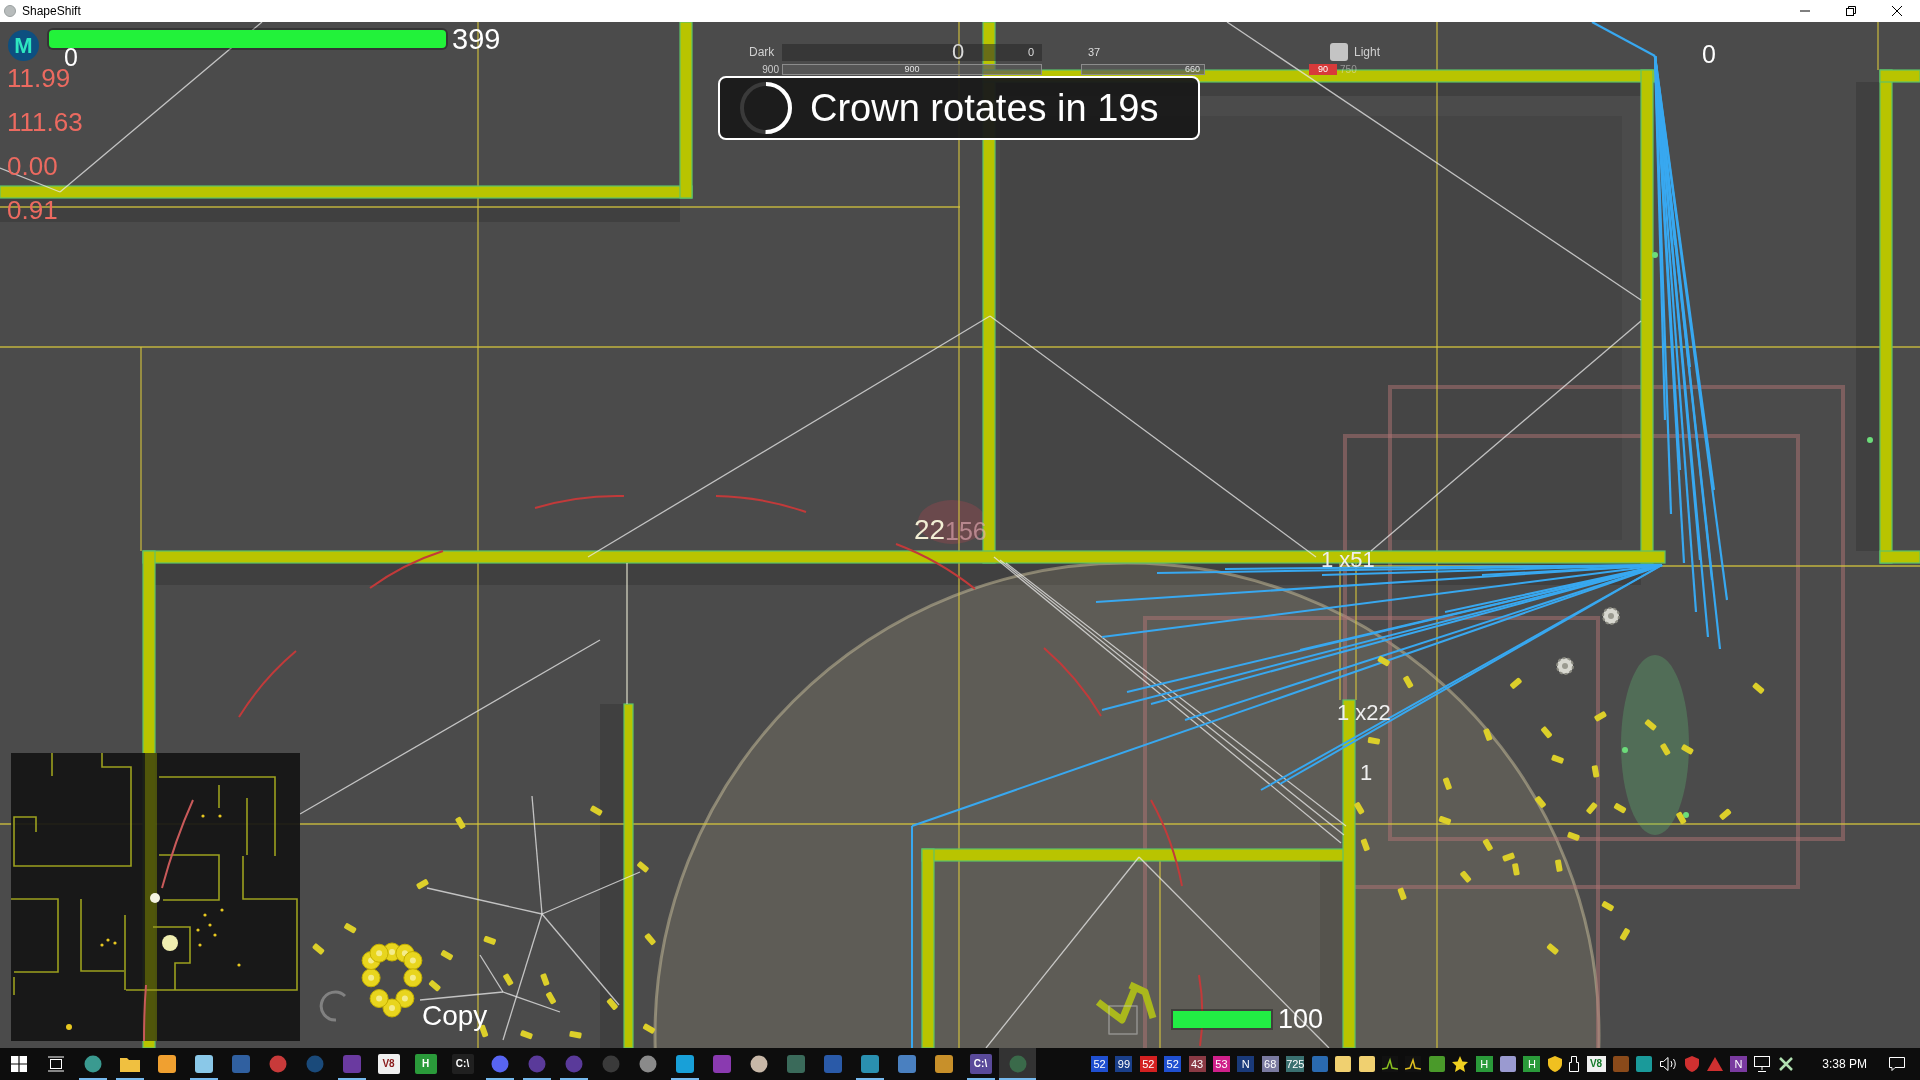  I want to click on app-button: C:\, so click(462, 1064).